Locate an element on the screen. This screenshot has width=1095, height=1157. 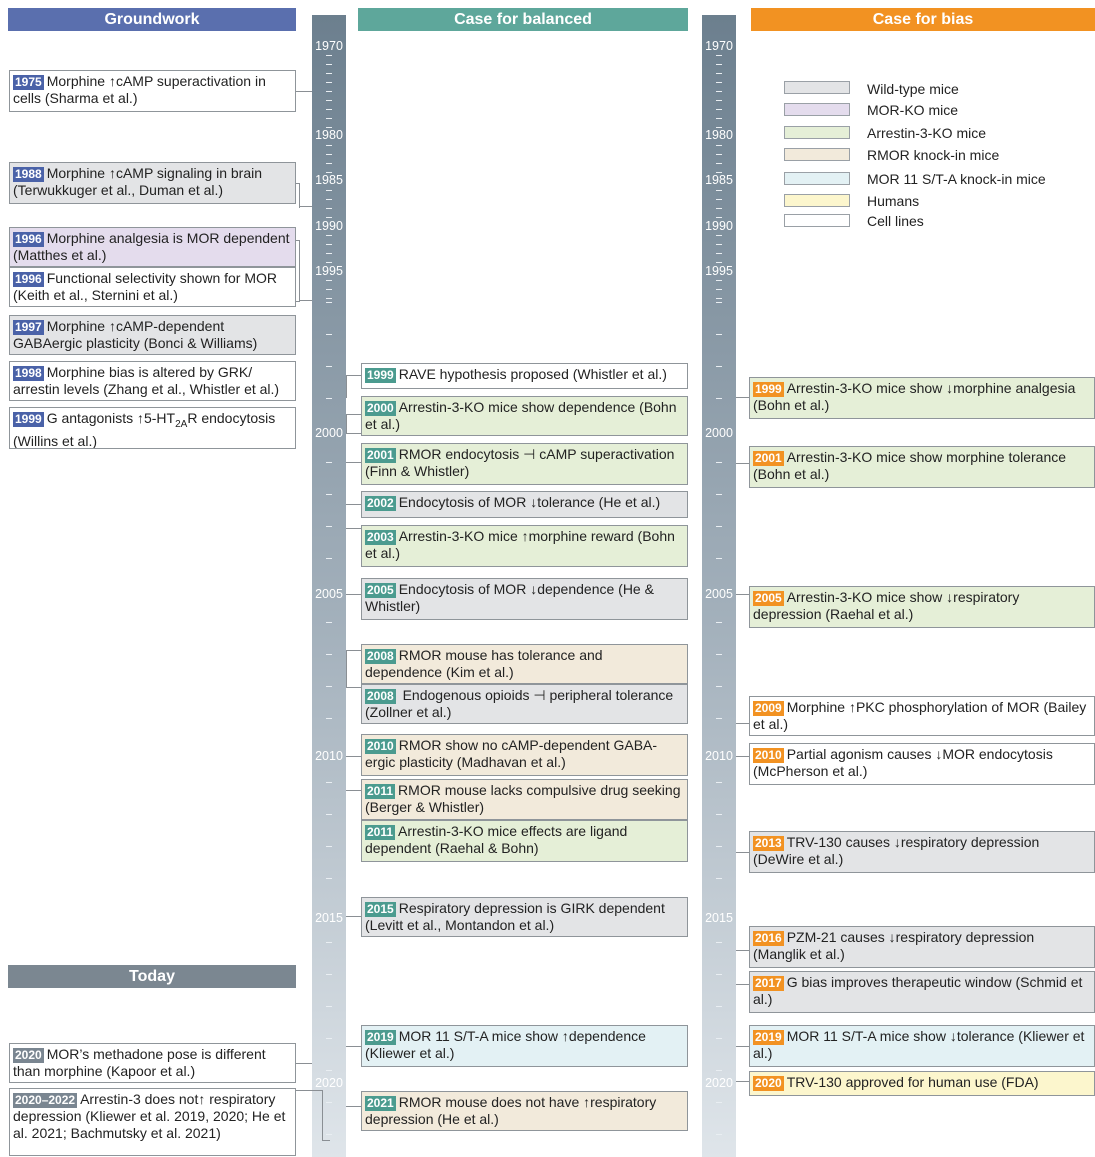
year-badge: 1996 is located at coordinates (28, 239).